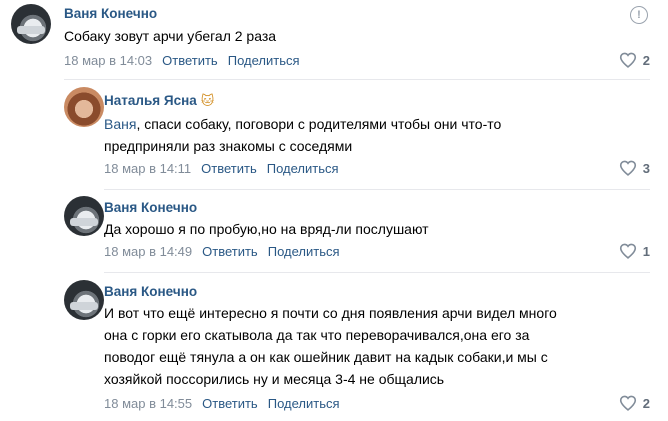 The width and height of the screenshot is (668, 421). I want to click on comment-meta: 18 мар в 14:11 Ответить Поделиться, so click(221, 168).